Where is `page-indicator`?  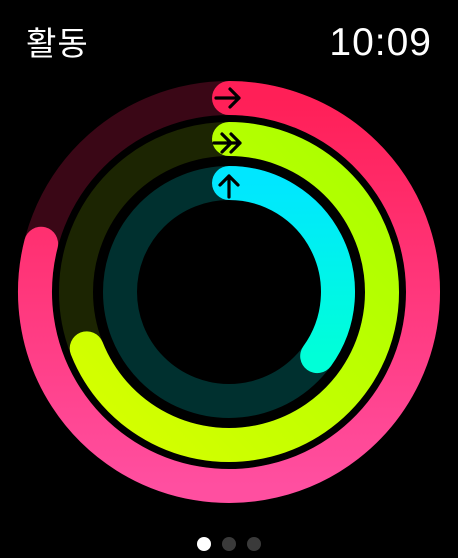
page-indicator is located at coordinates (229, 544).